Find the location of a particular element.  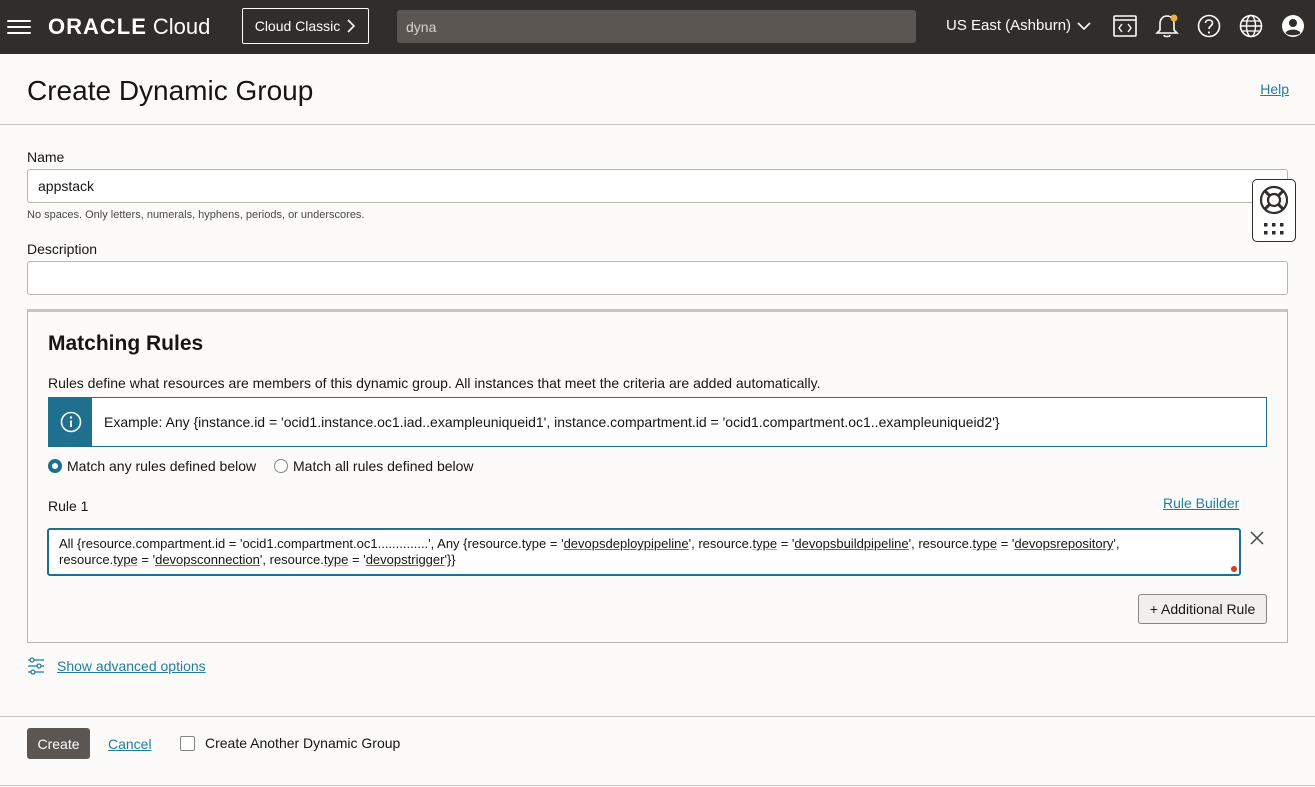

search-input: dyna is located at coordinates (656, 26).